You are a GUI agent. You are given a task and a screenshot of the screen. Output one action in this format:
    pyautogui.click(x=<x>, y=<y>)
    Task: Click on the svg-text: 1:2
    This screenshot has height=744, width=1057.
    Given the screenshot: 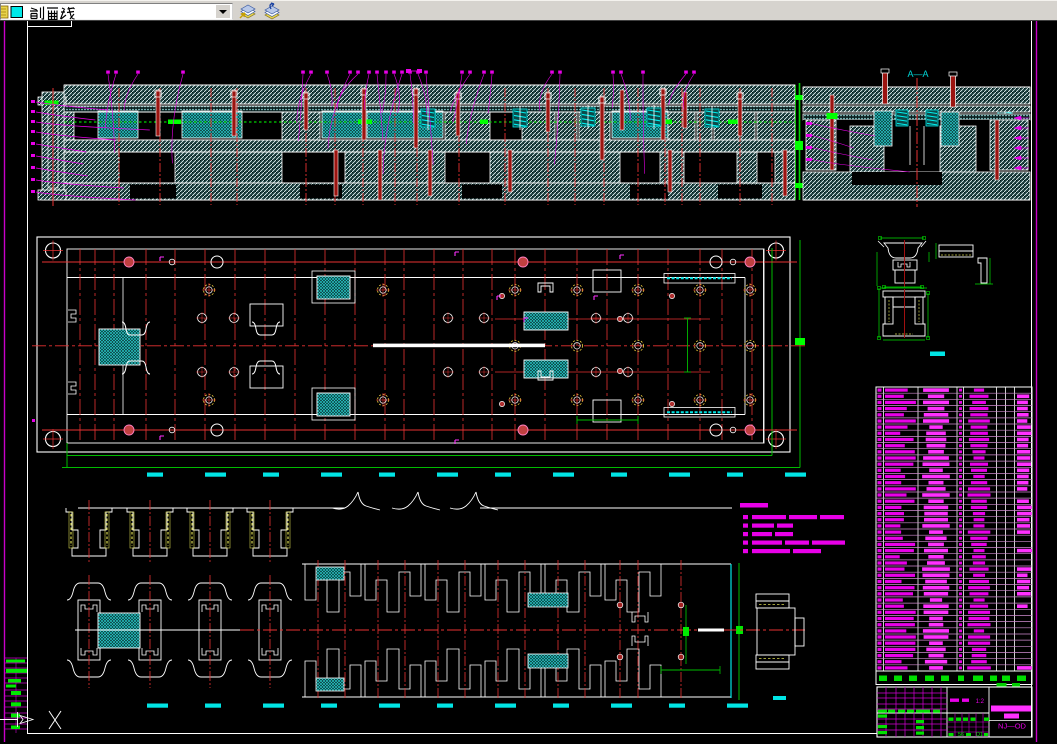 What is the action you would take?
    pyautogui.click(x=980, y=702)
    